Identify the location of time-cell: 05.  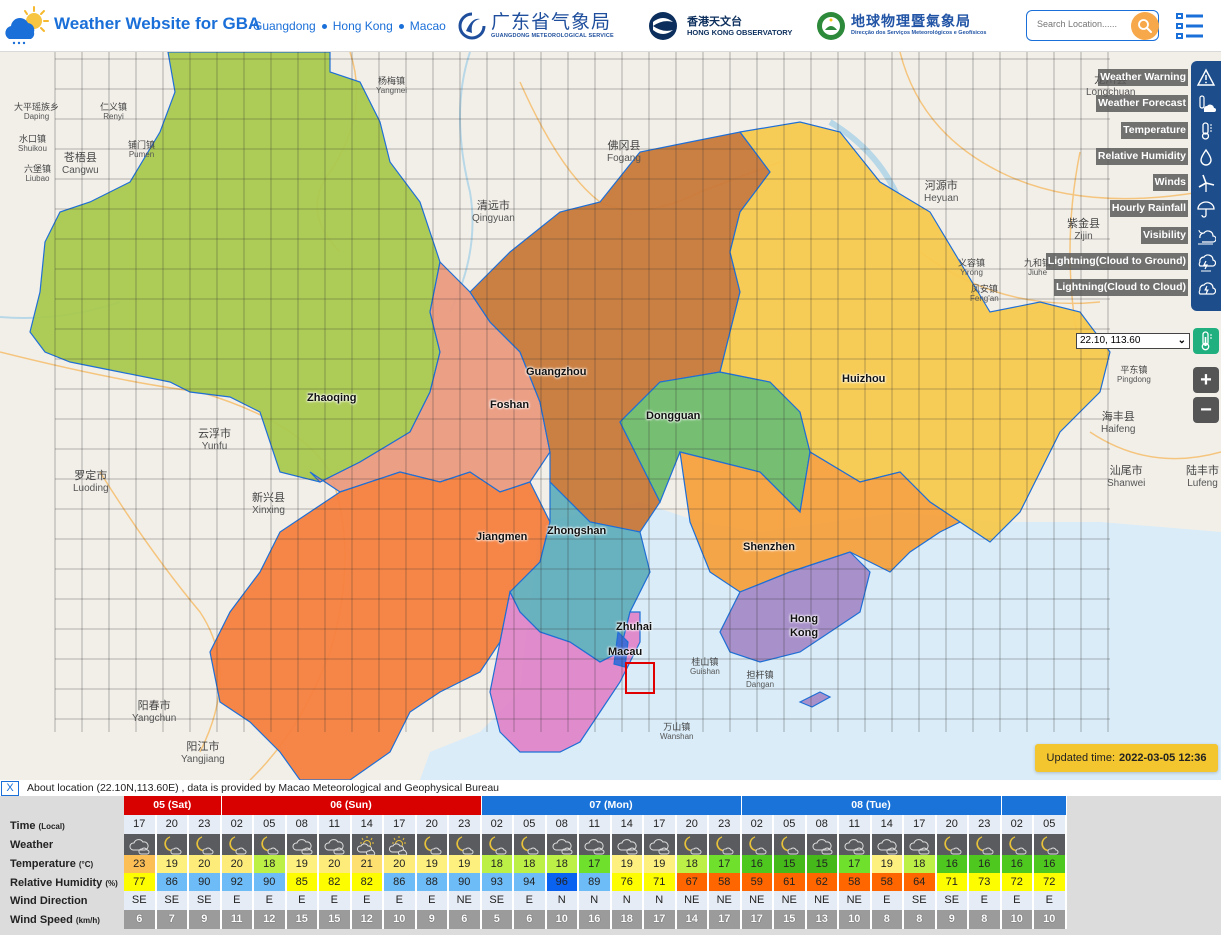
(530, 824).